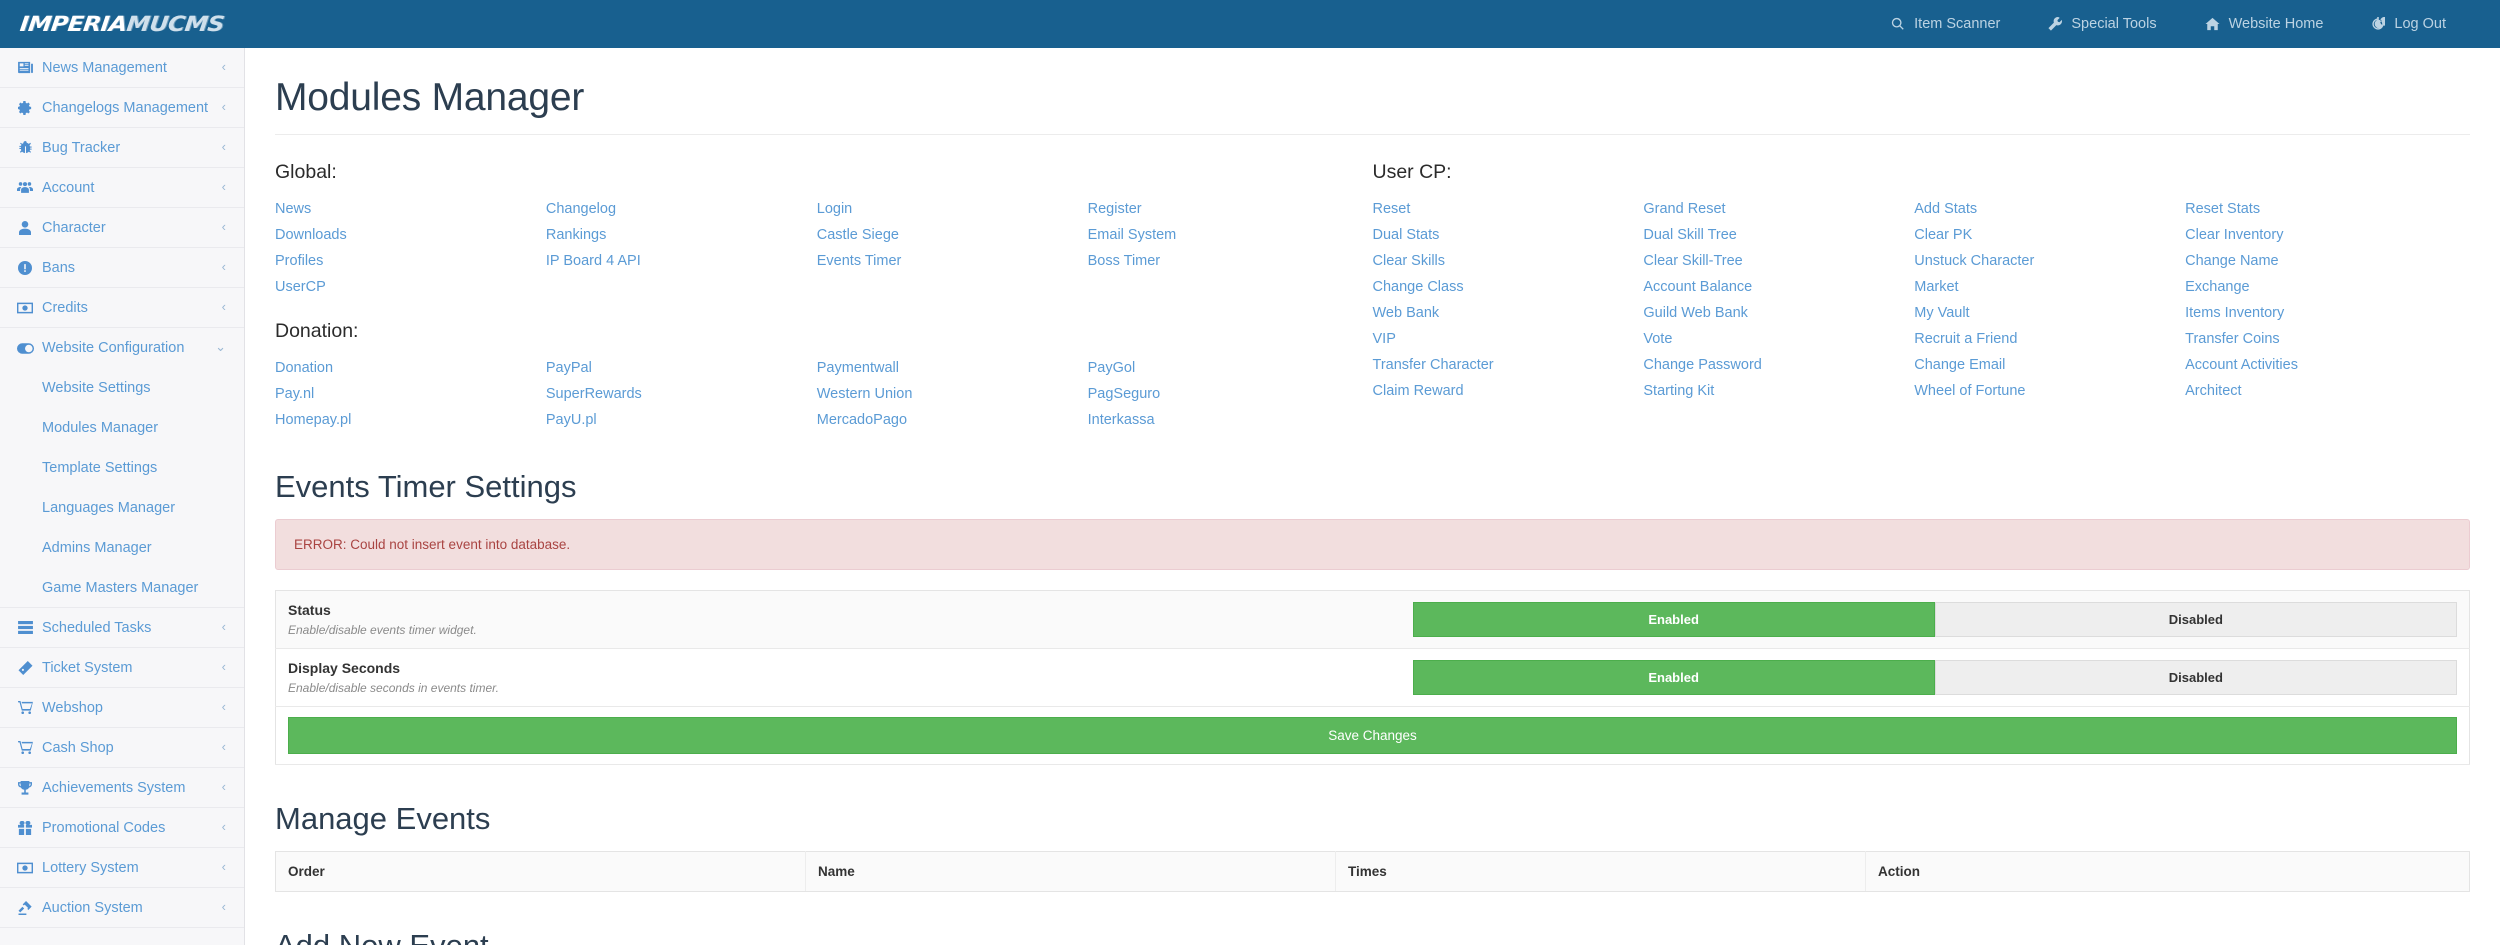 The image size is (2500, 945). What do you see at coordinates (97, 548) in the screenshot?
I see `sidebar-subitem-label: Admins Manager` at bounding box center [97, 548].